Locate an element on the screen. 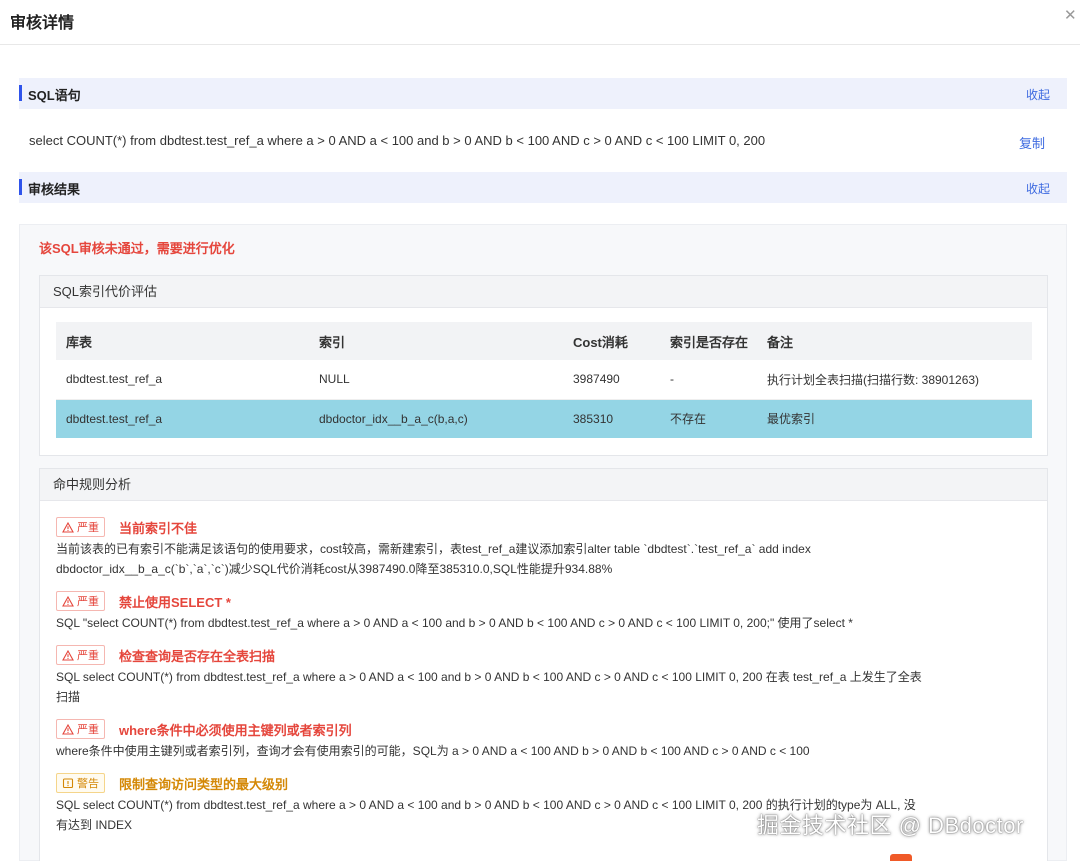 The image size is (1080, 861). orange-mark is located at coordinates (901, 857).